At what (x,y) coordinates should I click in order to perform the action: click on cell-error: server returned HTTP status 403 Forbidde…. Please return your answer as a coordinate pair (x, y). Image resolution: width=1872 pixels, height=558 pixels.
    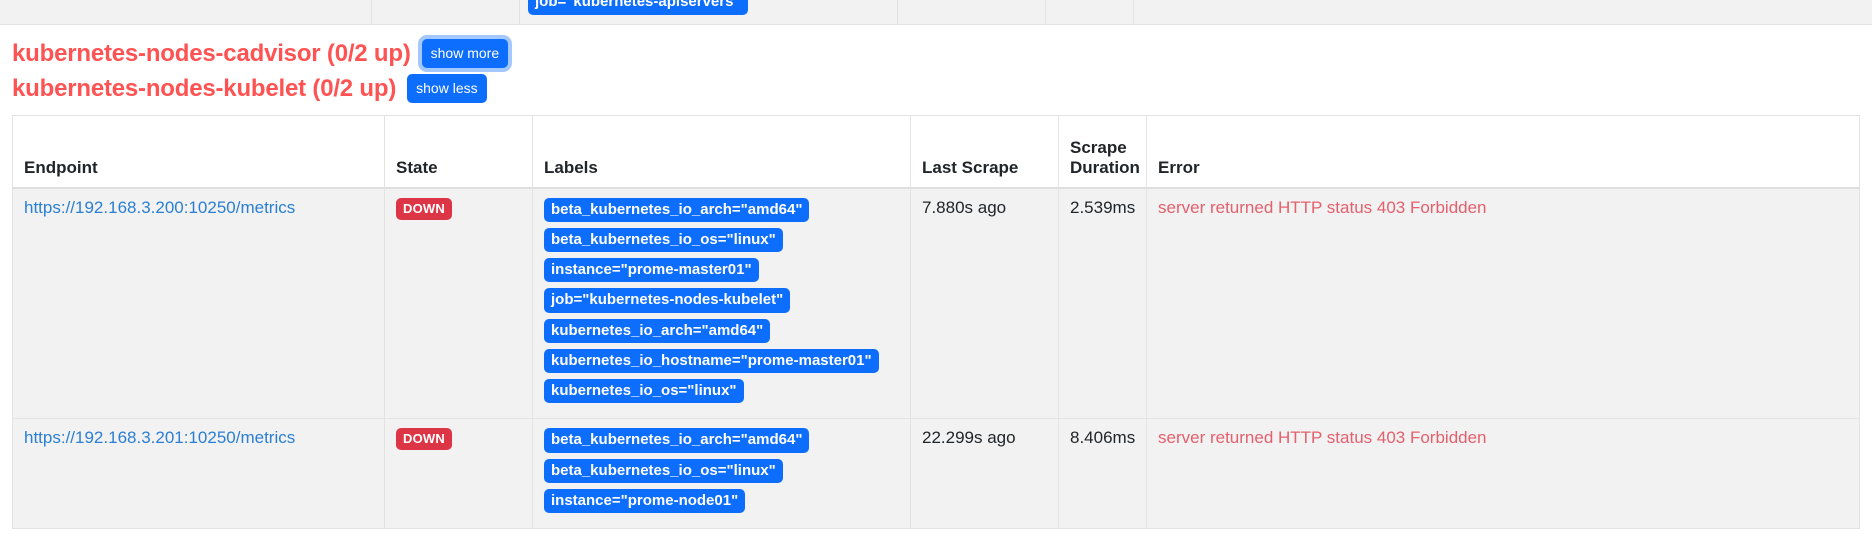
    Looking at the image, I should click on (1503, 473).